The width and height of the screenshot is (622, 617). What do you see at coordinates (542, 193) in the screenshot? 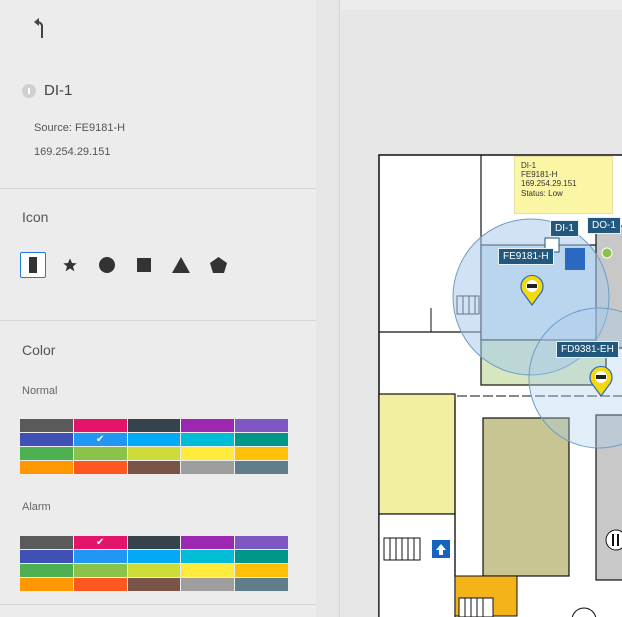
I see `tooltip-line: Status: Low` at bounding box center [542, 193].